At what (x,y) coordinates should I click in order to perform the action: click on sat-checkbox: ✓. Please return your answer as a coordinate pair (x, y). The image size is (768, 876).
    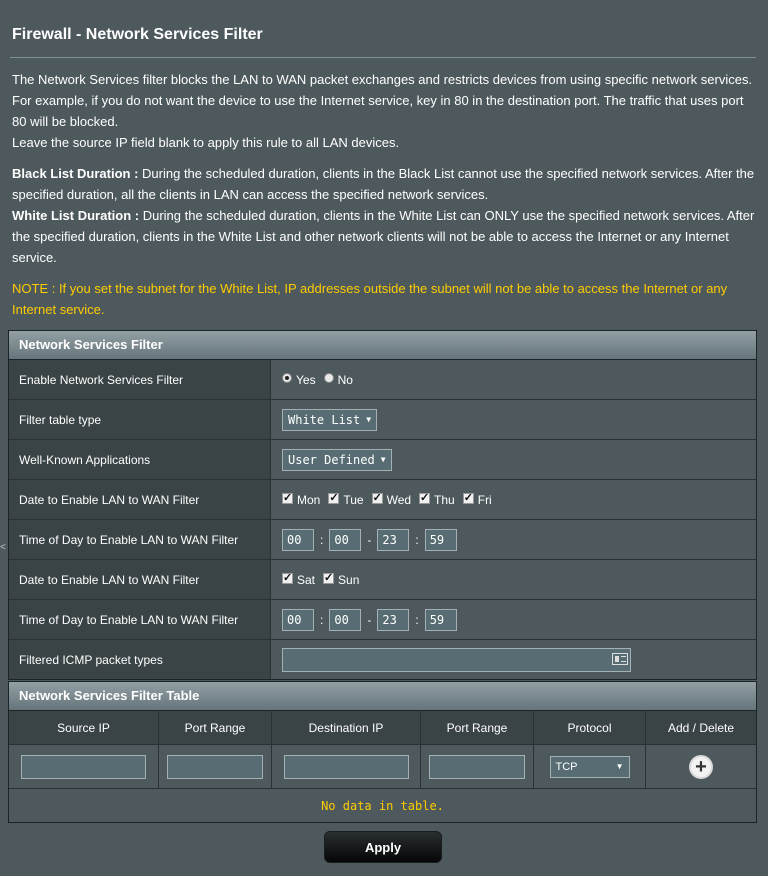
    Looking at the image, I should click on (287, 578).